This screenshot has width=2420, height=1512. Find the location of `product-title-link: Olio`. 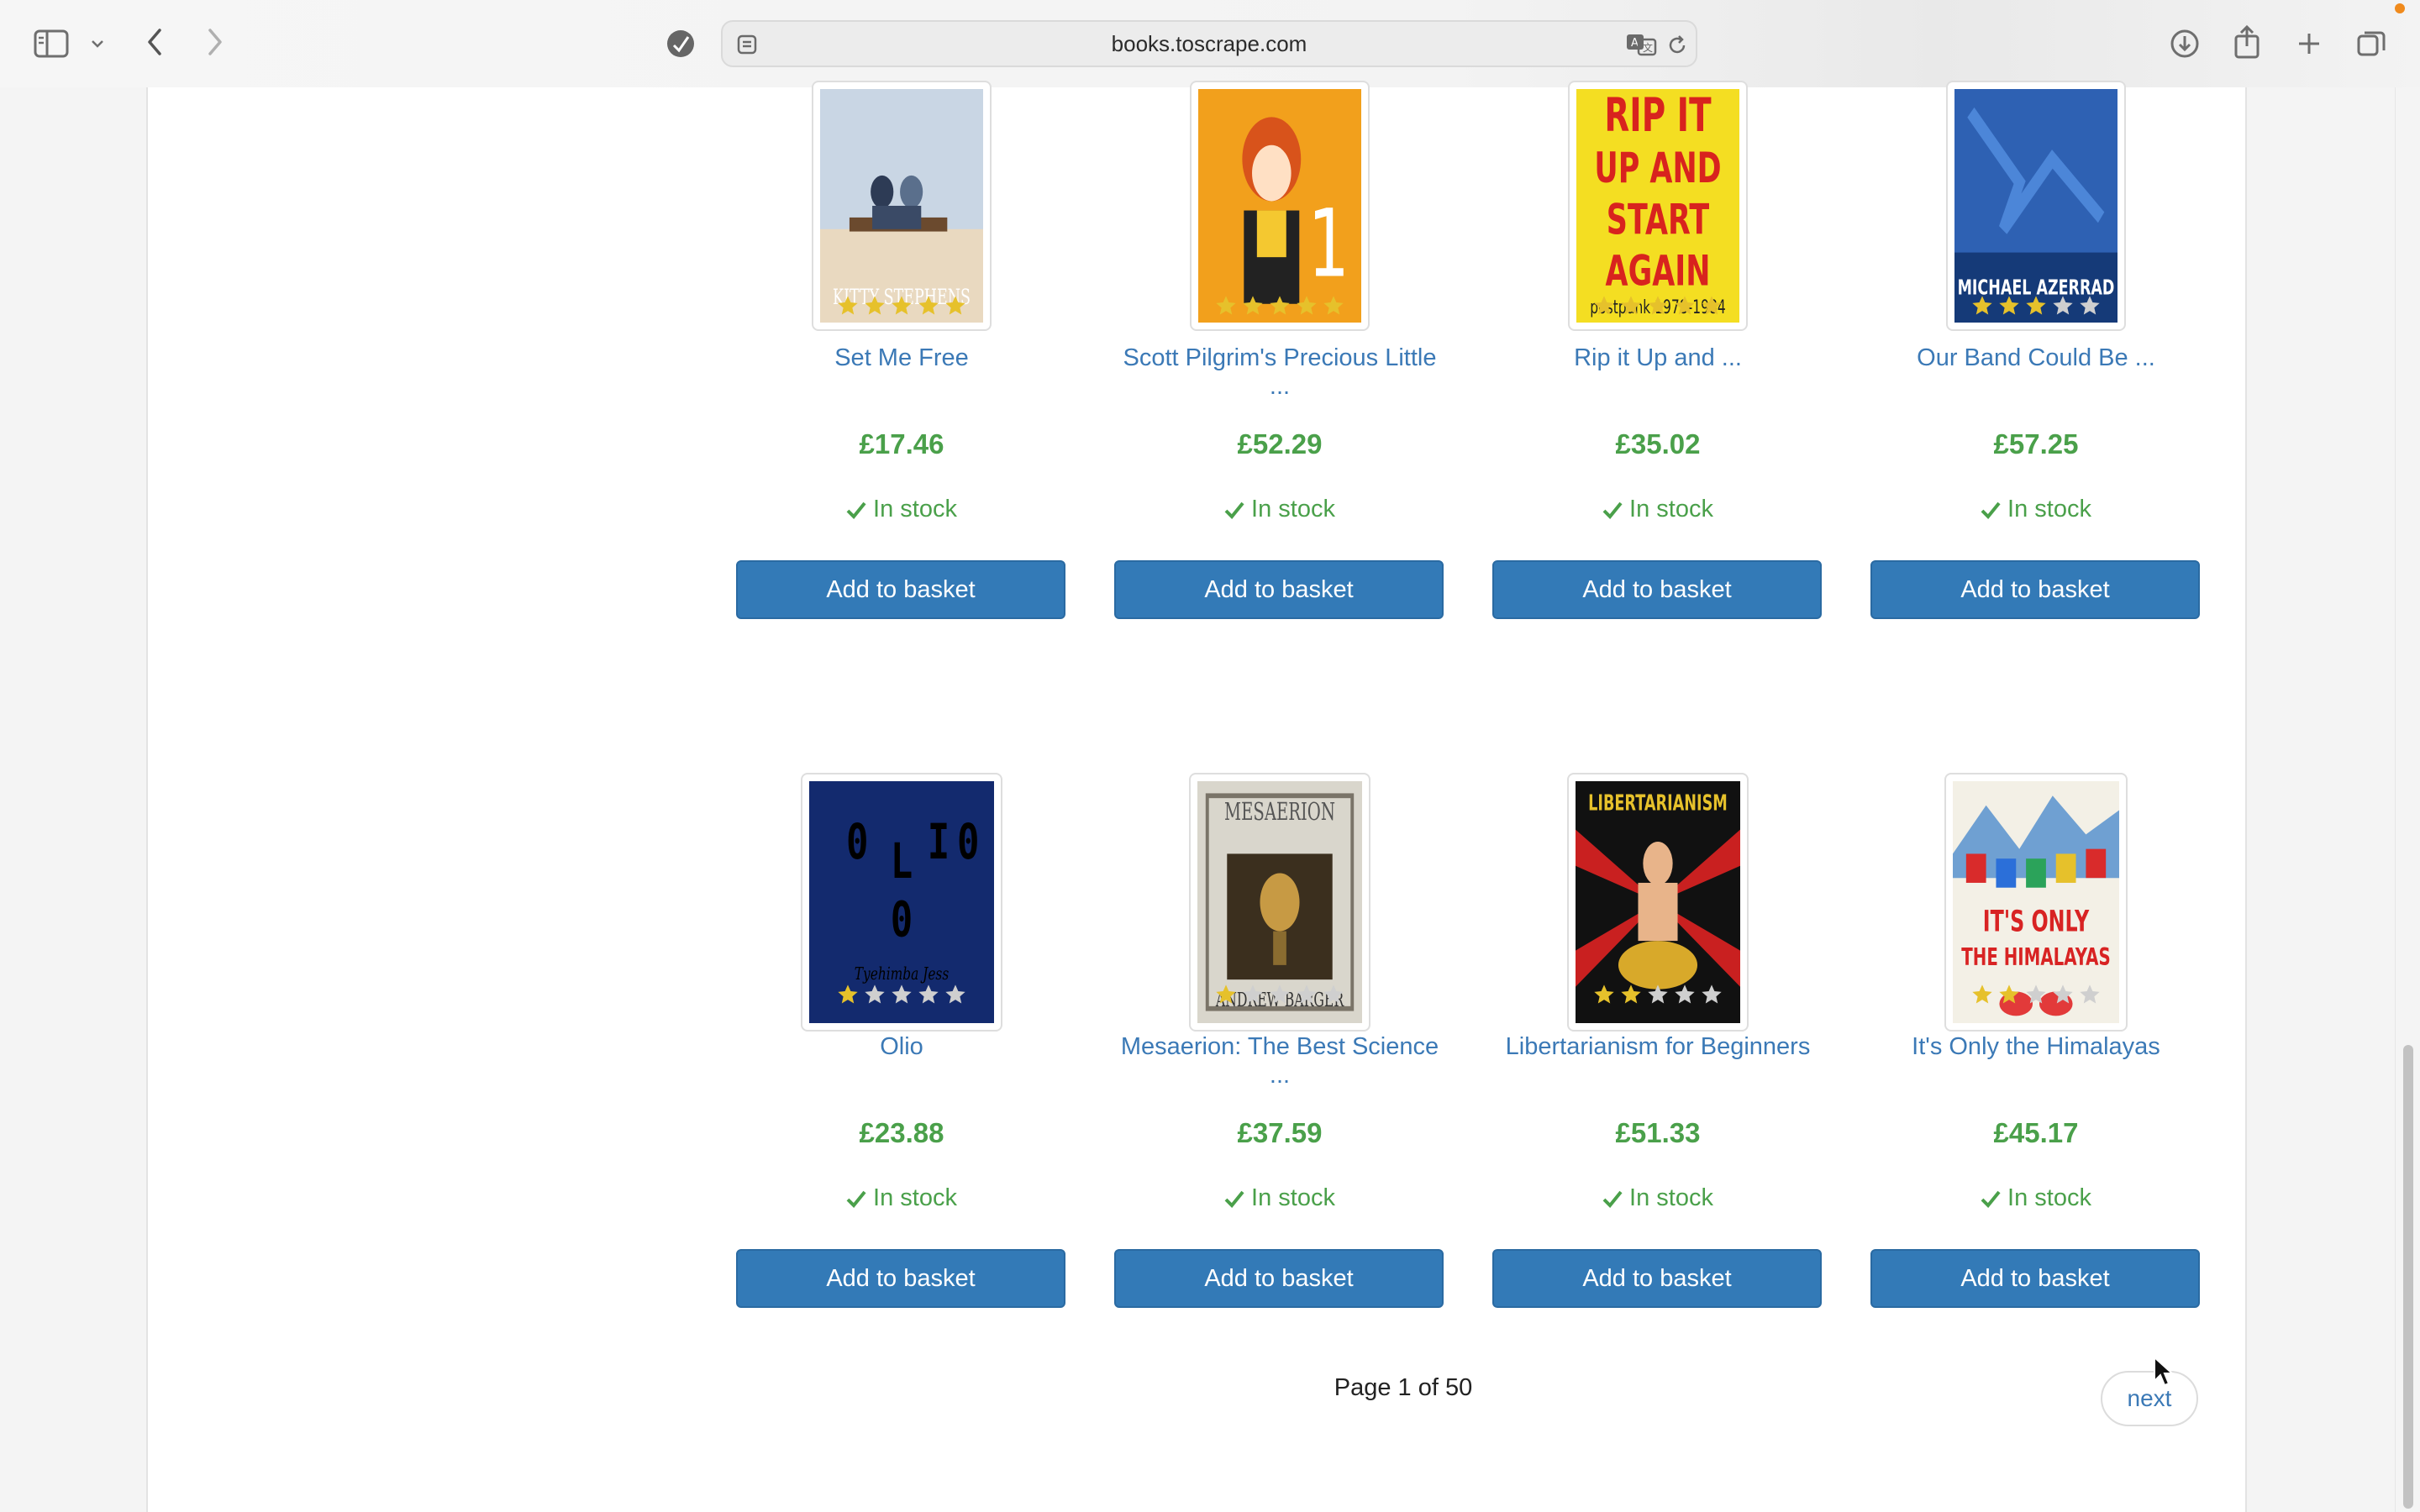

product-title-link: Olio is located at coordinates (901, 1046).